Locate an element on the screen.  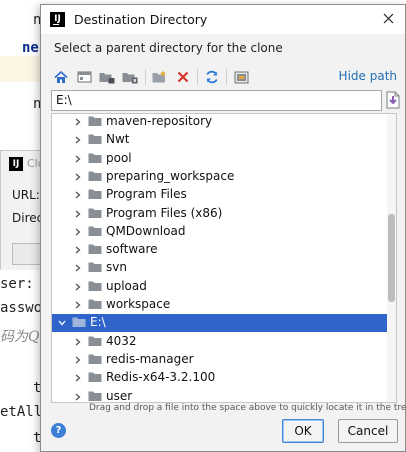
code-fragment: ser: is located at coordinates (17, 284).